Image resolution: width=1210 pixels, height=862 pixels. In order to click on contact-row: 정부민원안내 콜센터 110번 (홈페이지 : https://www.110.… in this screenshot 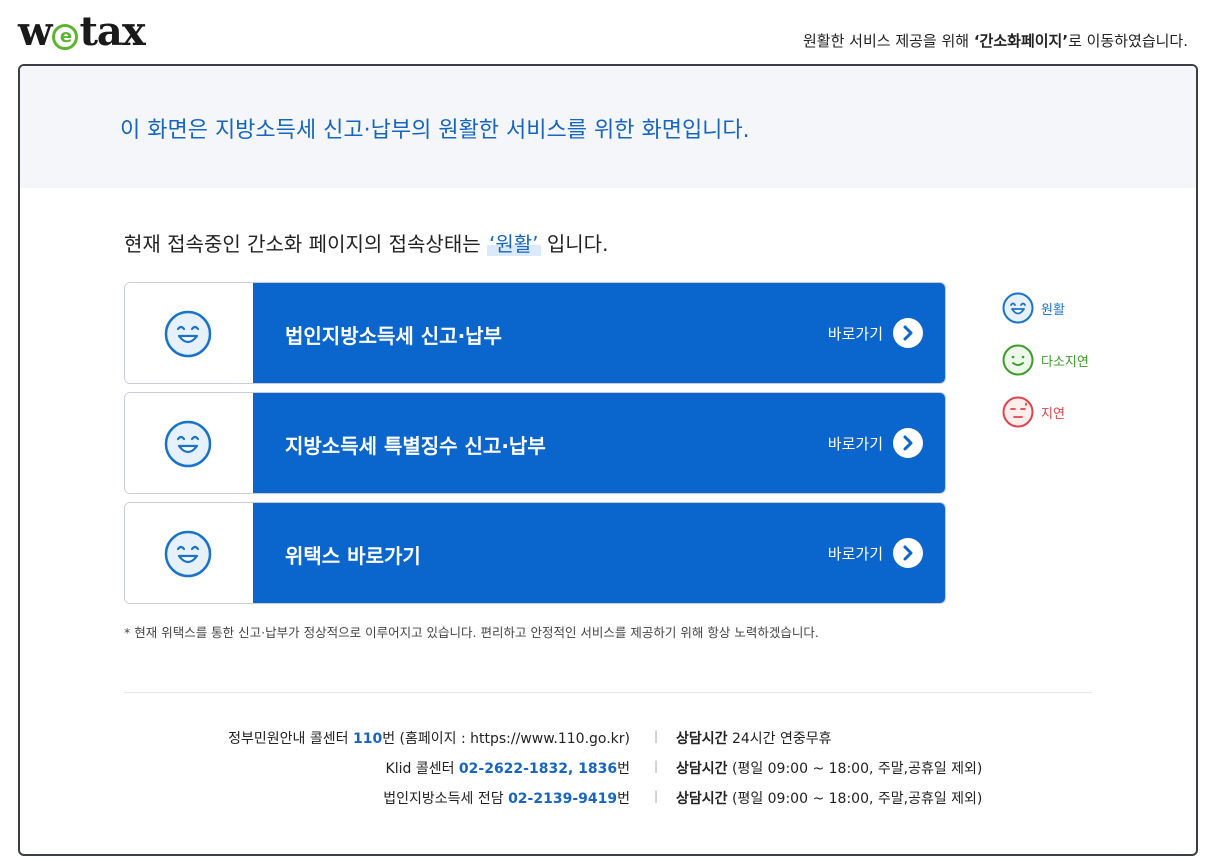, I will do `click(608, 739)`.